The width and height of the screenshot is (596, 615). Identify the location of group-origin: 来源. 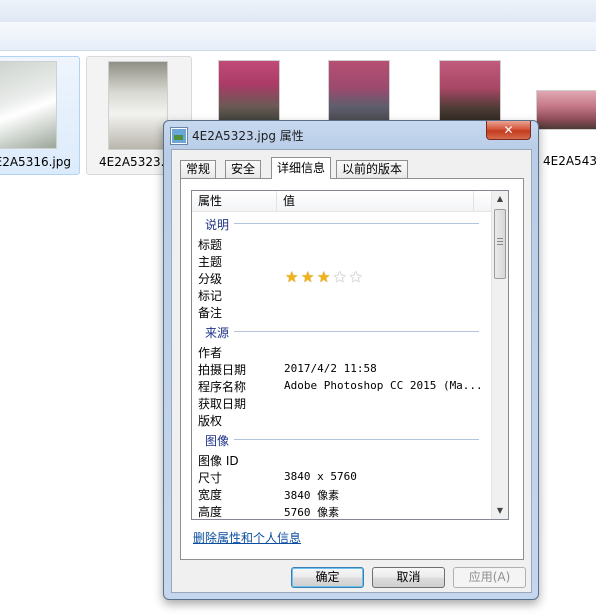
(341, 331).